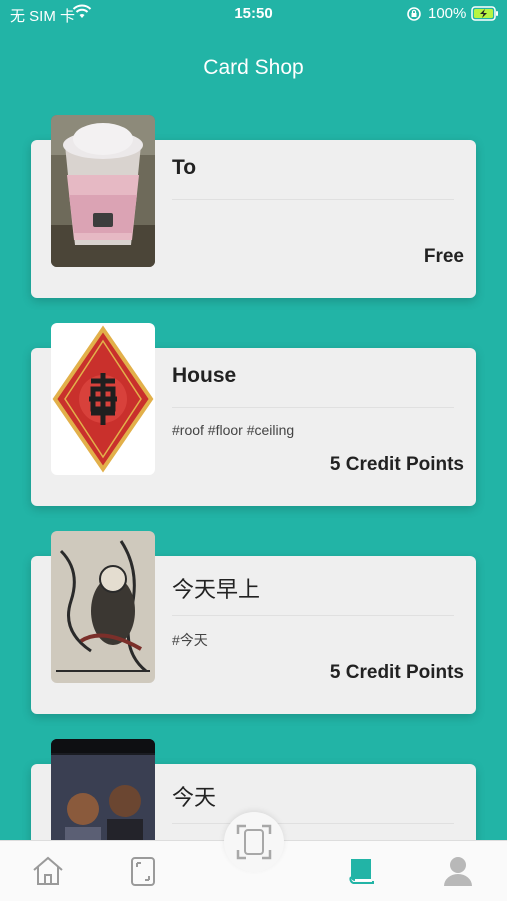 The width and height of the screenshot is (507, 901). I want to click on book-icon, so click(361, 872).